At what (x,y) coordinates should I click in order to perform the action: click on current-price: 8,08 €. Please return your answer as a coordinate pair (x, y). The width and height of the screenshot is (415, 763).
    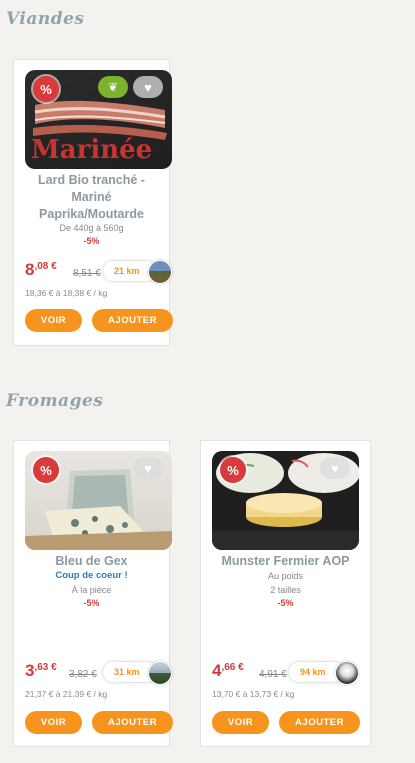
    Looking at the image, I should click on (41, 269).